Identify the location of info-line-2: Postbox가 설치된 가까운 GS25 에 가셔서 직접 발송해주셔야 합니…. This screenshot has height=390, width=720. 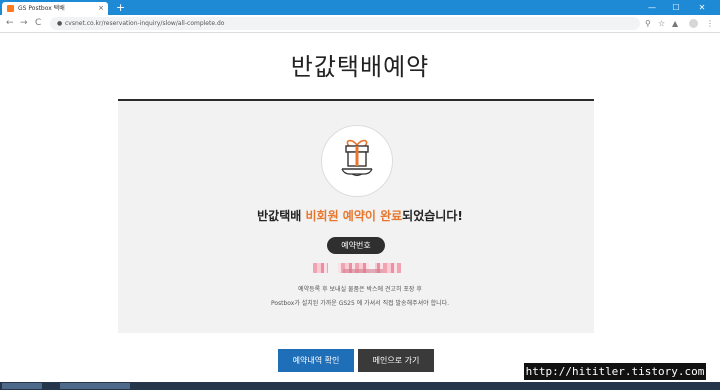
(360, 303).